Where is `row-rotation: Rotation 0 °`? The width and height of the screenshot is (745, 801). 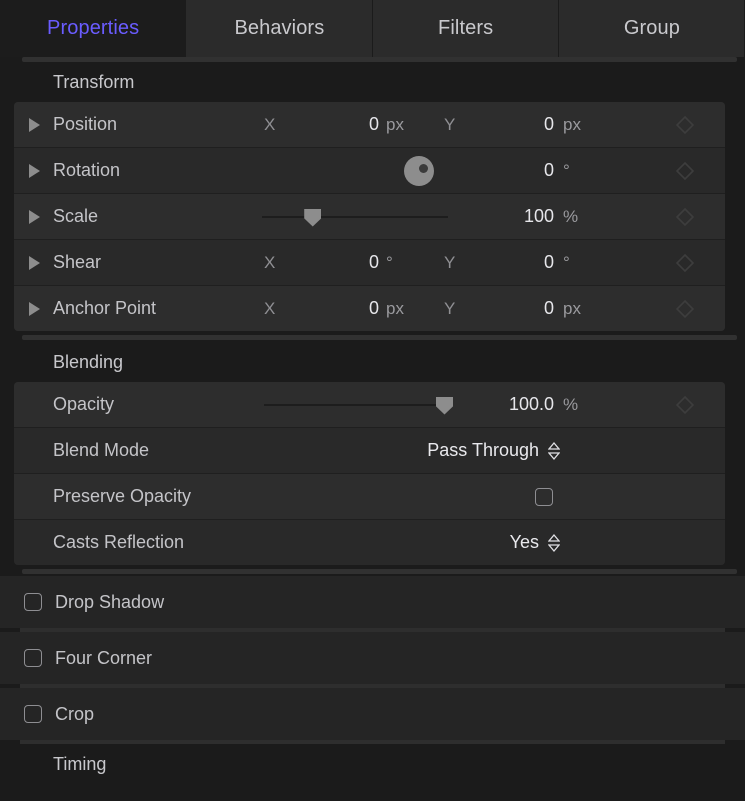 row-rotation: Rotation 0 ° is located at coordinates (369, 171).